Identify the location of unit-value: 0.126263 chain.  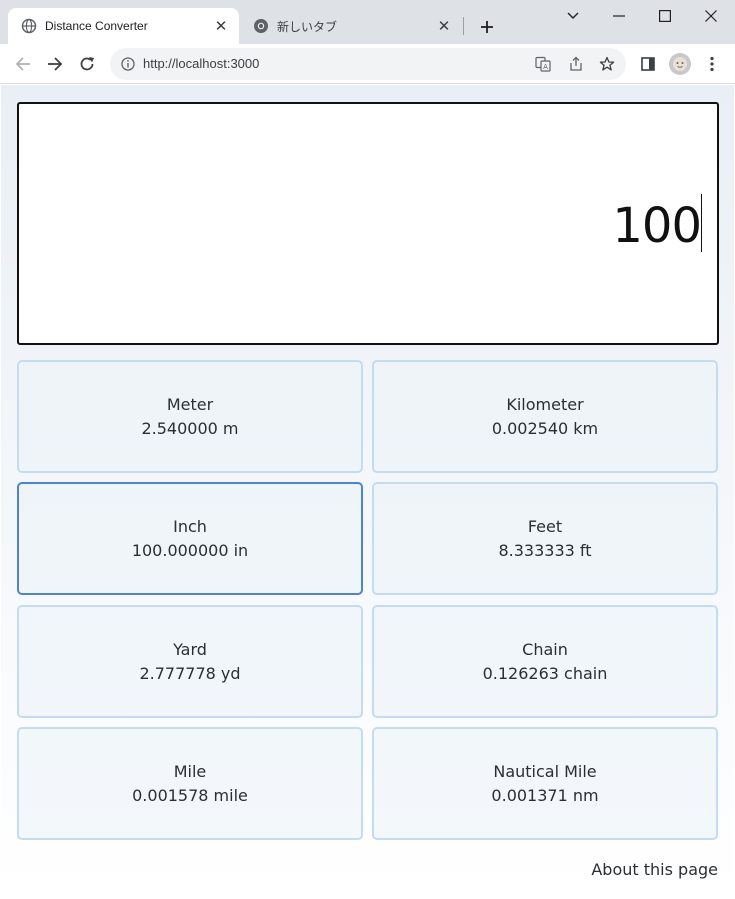
(545, 673).